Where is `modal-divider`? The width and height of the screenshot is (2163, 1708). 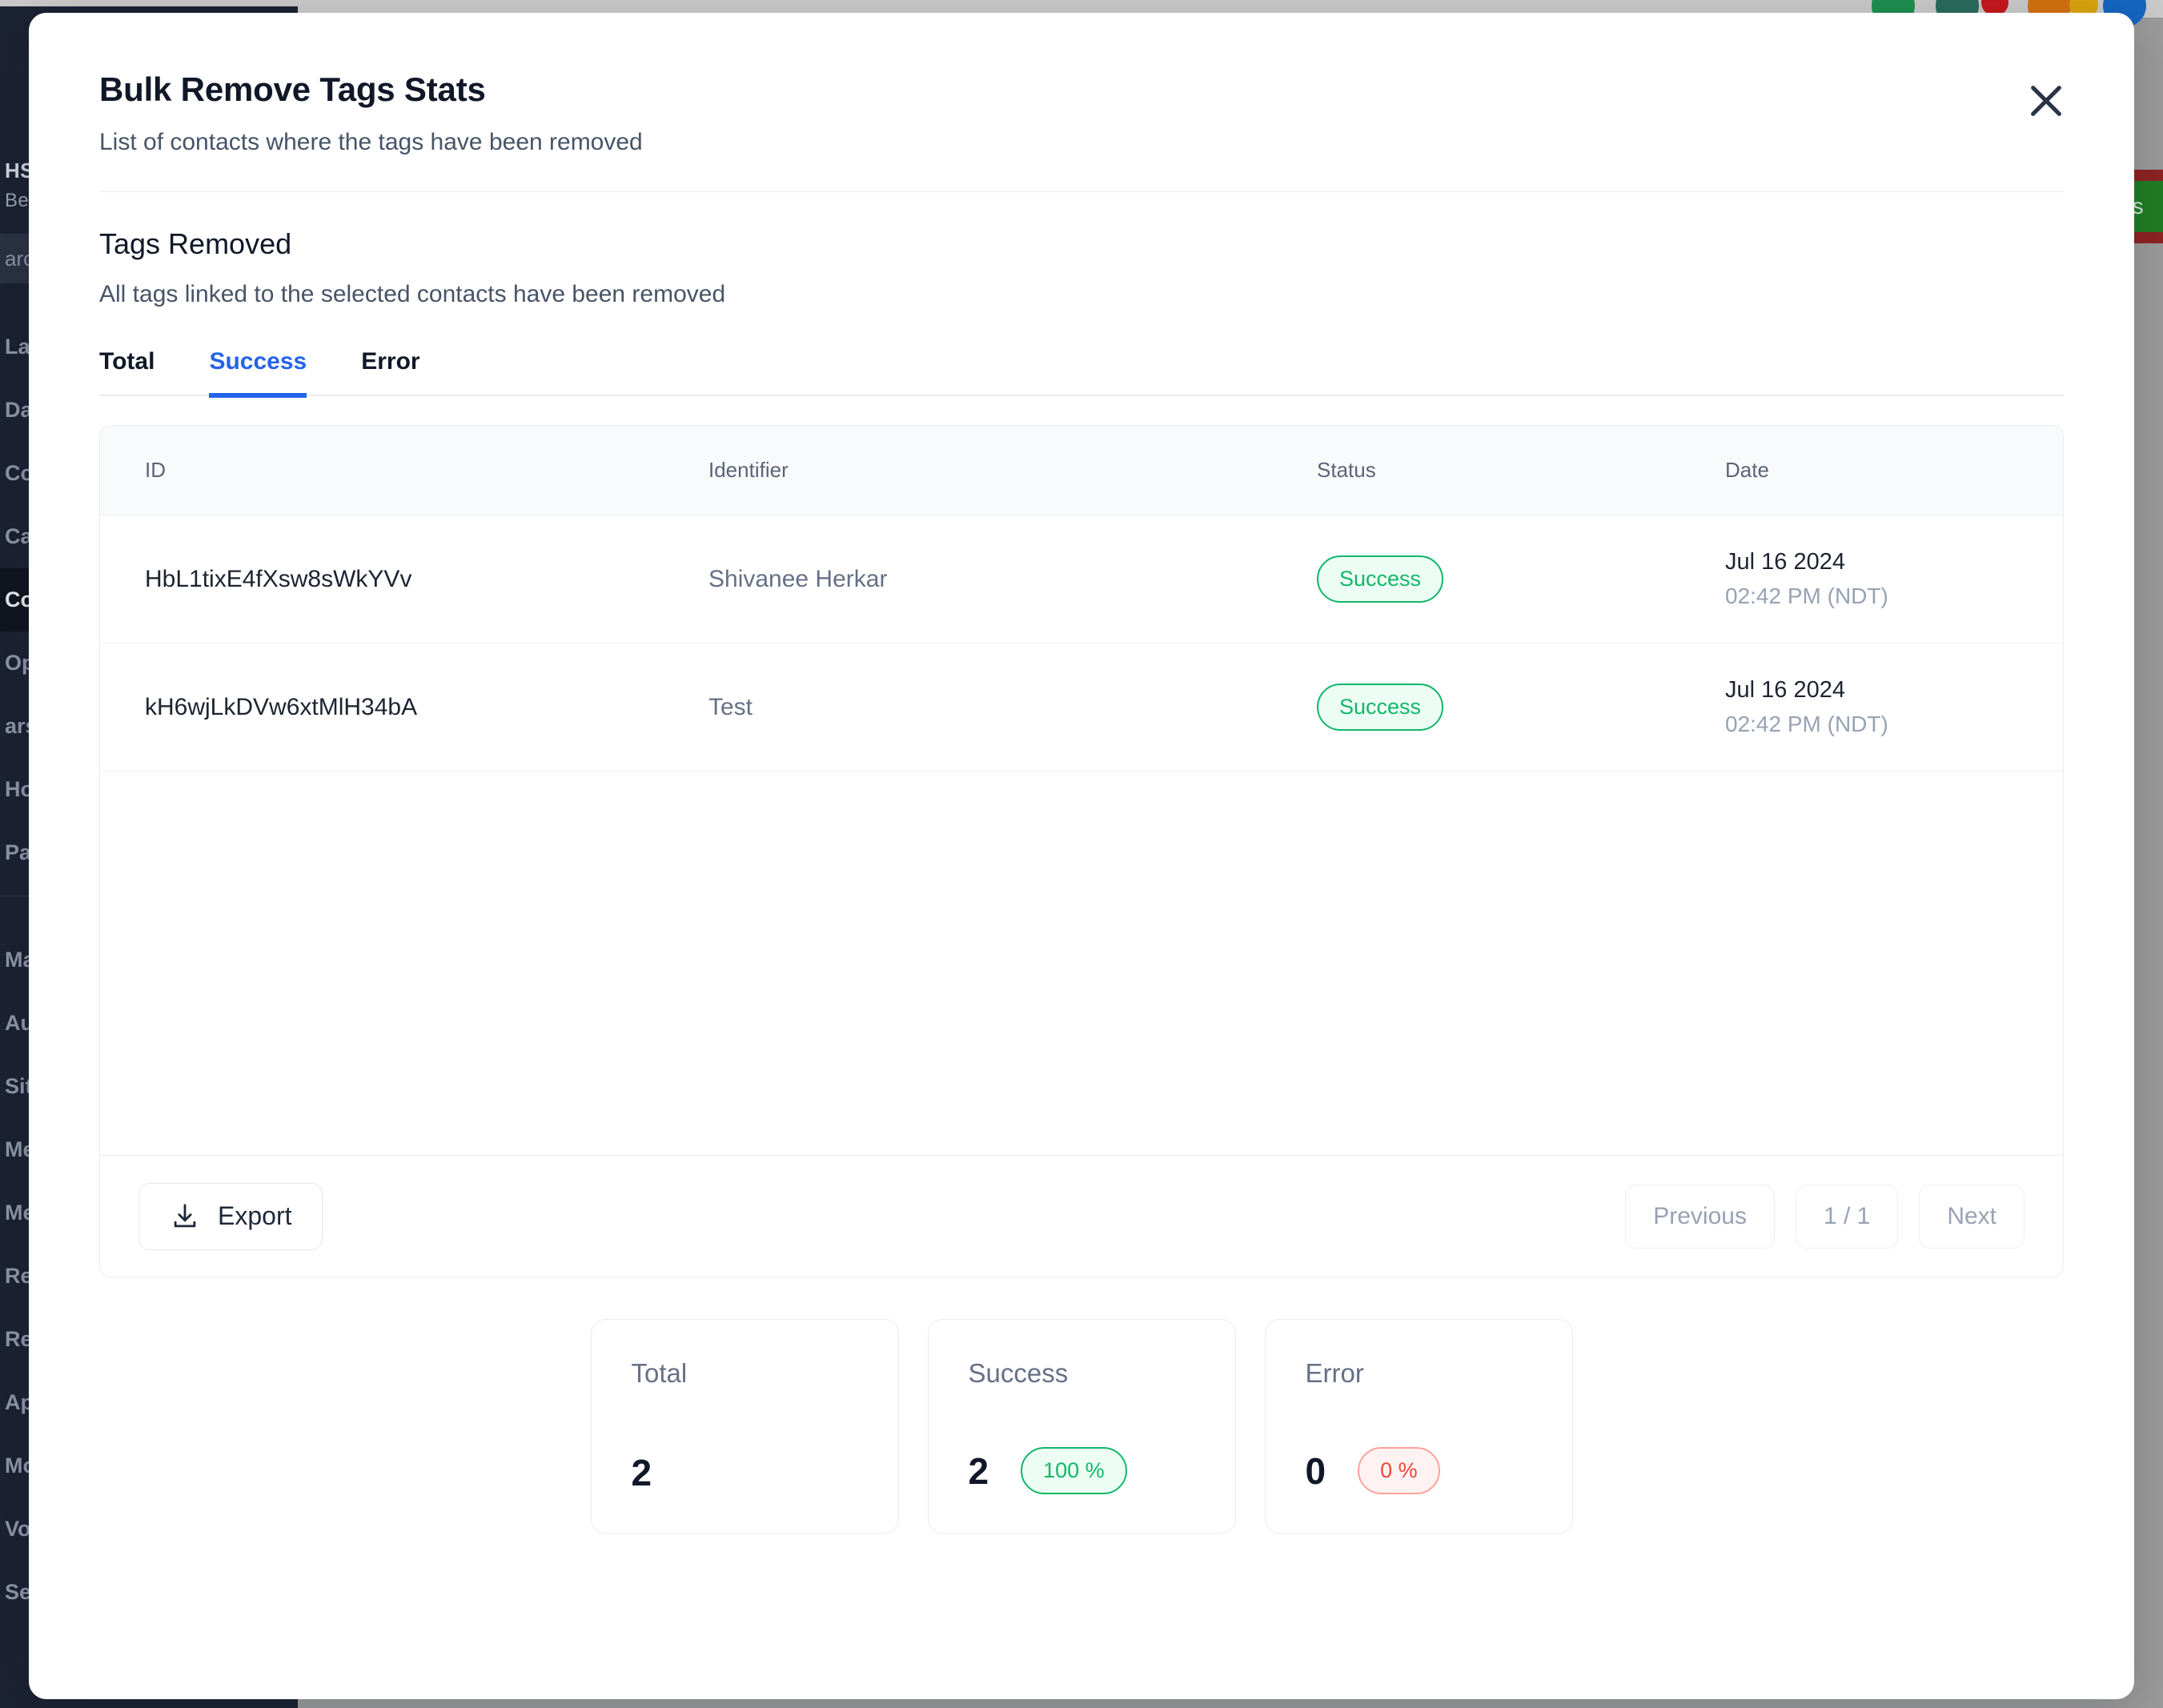
modal-divider is located at coordinates (1081, 191).